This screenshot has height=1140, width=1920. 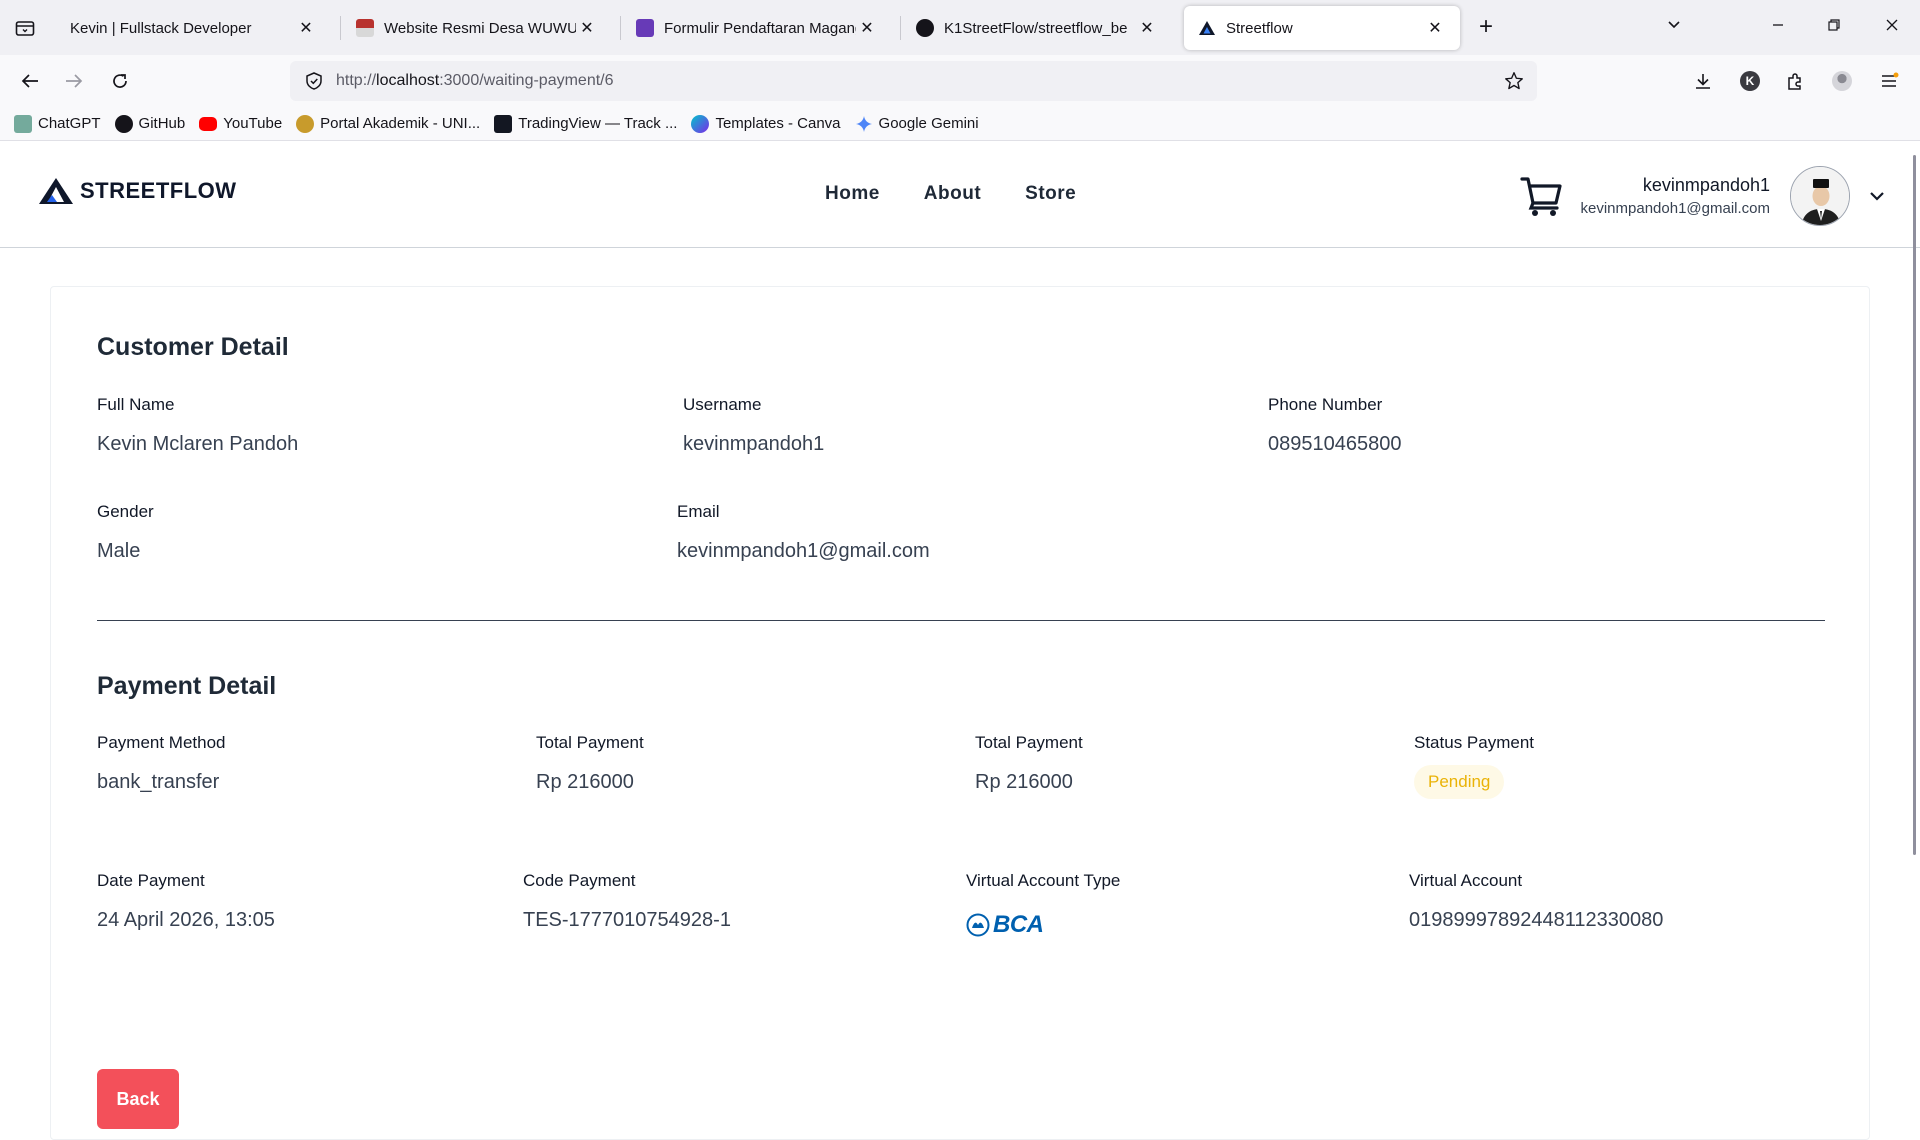 I want to click on field-value: 01989997892448112330080, so click(x=1536, y=920).